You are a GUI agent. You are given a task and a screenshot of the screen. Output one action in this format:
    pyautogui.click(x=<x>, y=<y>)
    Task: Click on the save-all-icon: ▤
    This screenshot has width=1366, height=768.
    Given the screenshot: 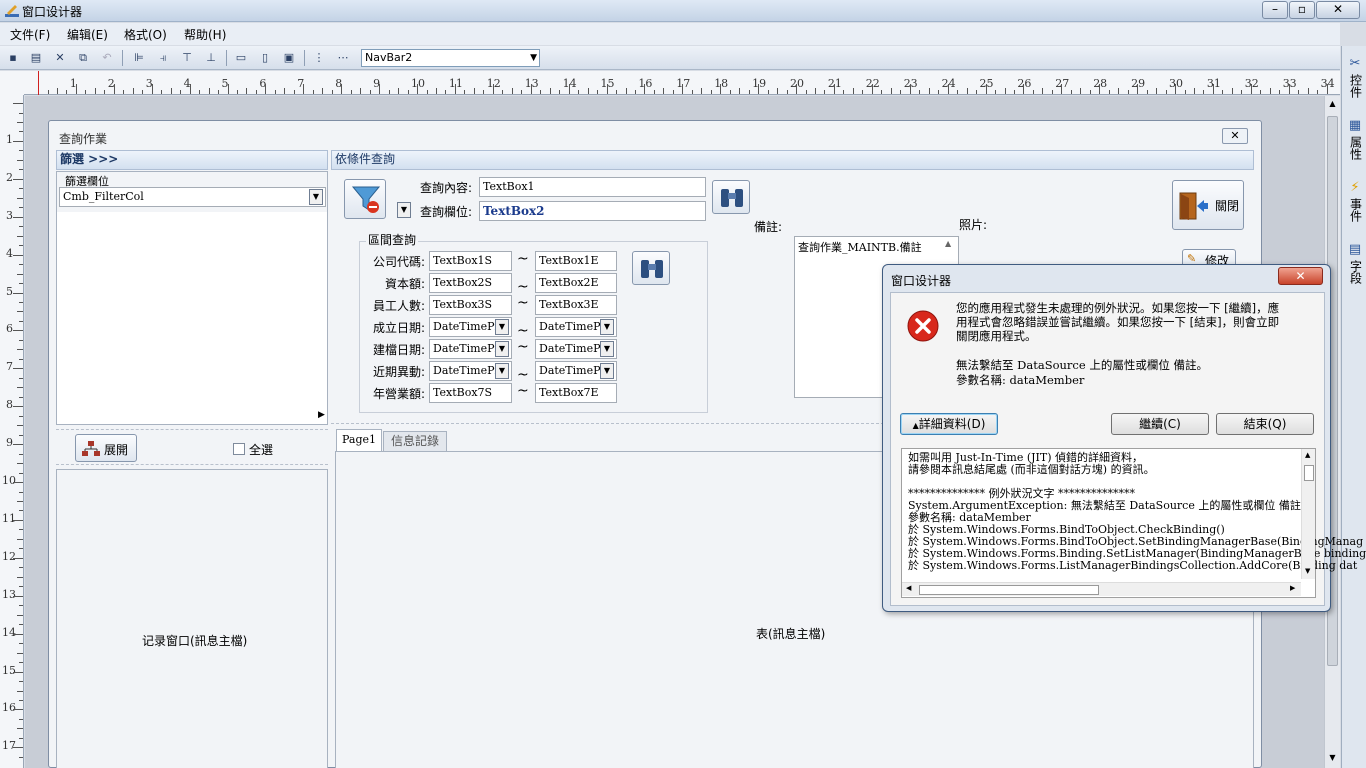 What is the action you would take?
    pyautogui.click(x=36, y=58)
    